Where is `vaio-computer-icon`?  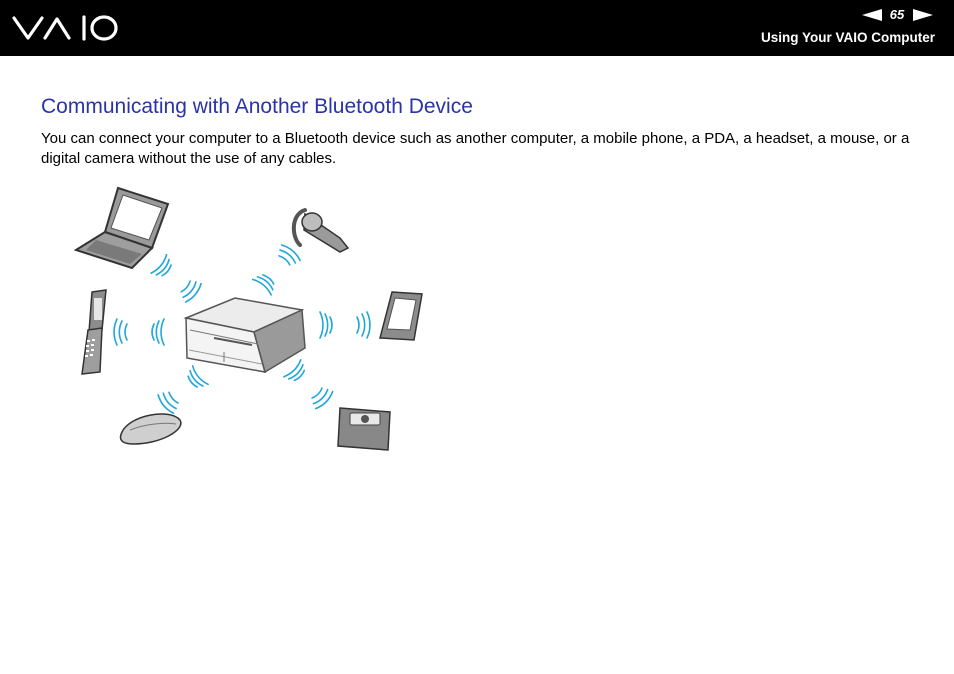 vaio-computer-icon is located at coordinates (244, 335).